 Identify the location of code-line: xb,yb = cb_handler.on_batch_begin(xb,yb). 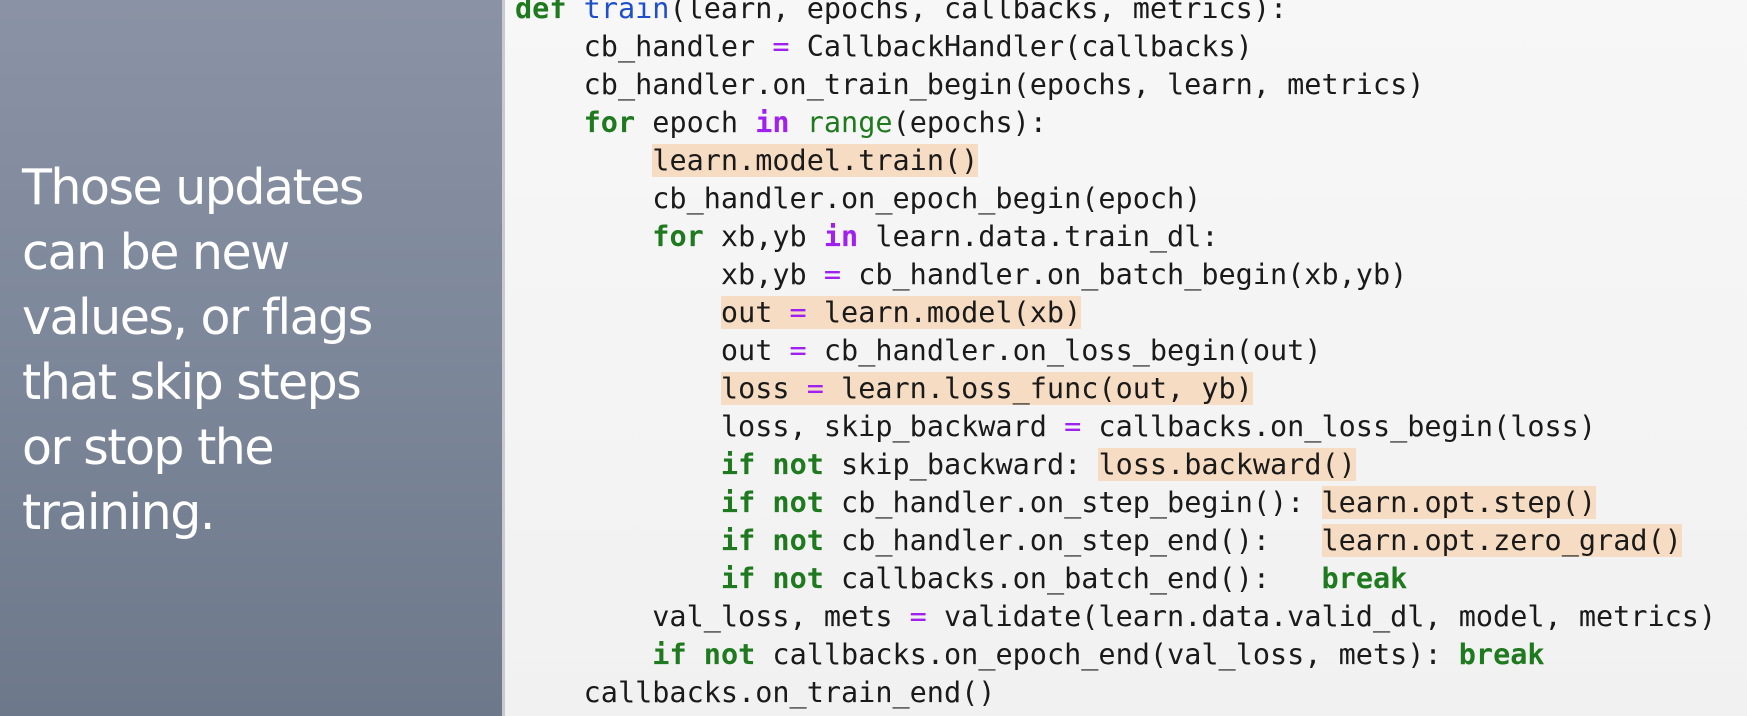
(961, 275).